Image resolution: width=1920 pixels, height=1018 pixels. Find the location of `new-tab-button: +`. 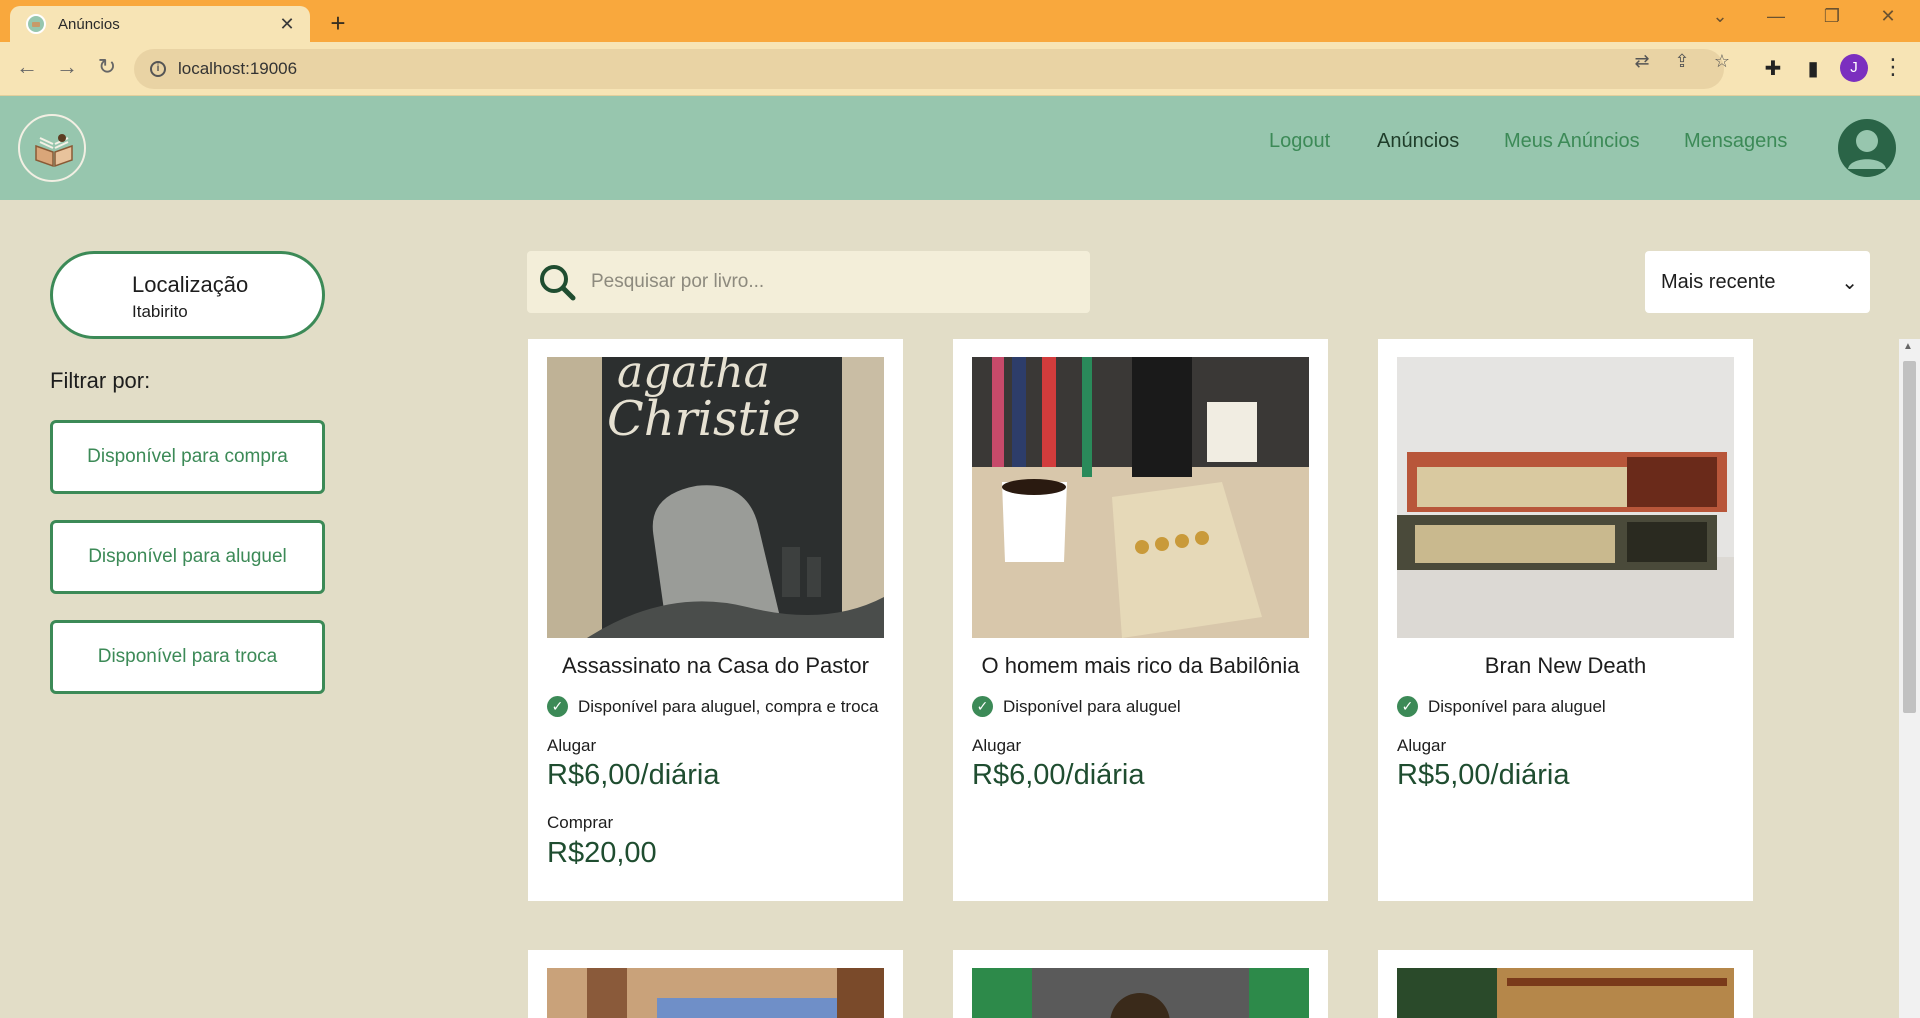

new-tab-button: + is located at coordinates (338, 23).